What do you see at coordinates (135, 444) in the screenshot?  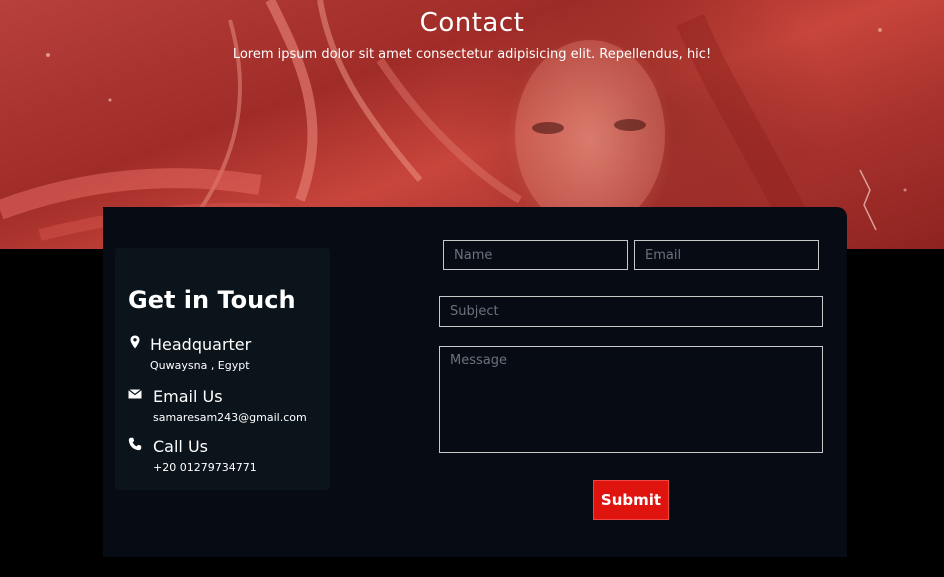 I see `phone-icon` at bounding box center [135, 444].